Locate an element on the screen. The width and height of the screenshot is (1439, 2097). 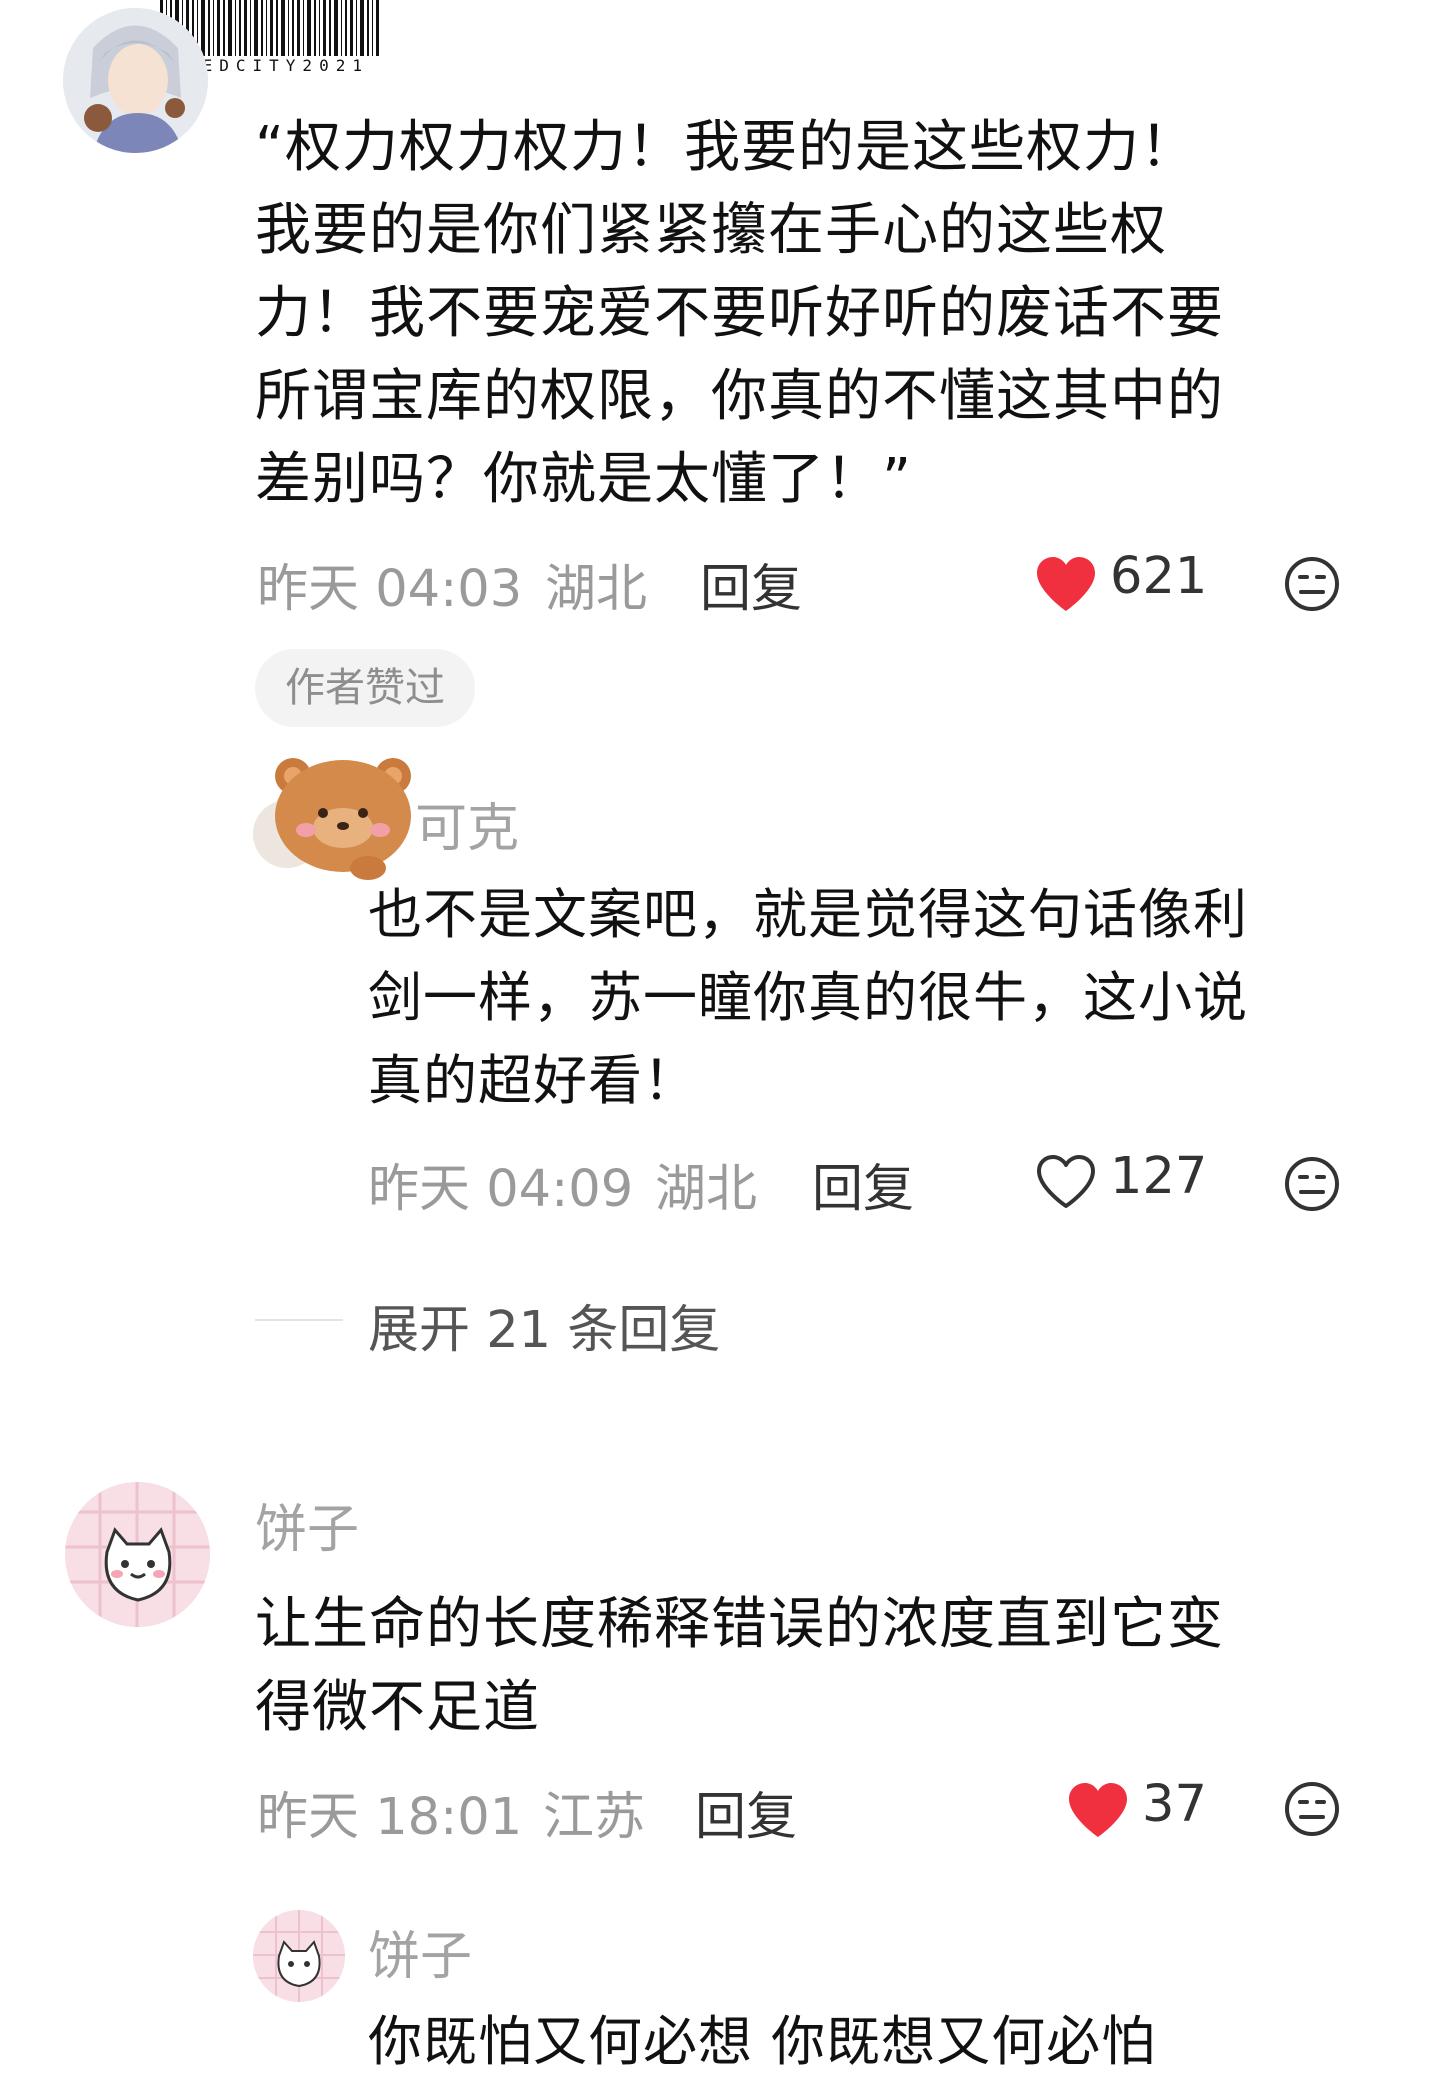
expand-replies-button: 展开 21 条回复 is located at coordinates (544, 1325).